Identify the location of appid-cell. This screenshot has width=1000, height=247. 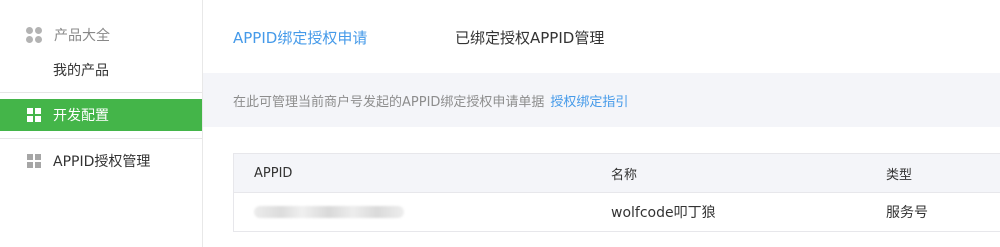
(329, 212).